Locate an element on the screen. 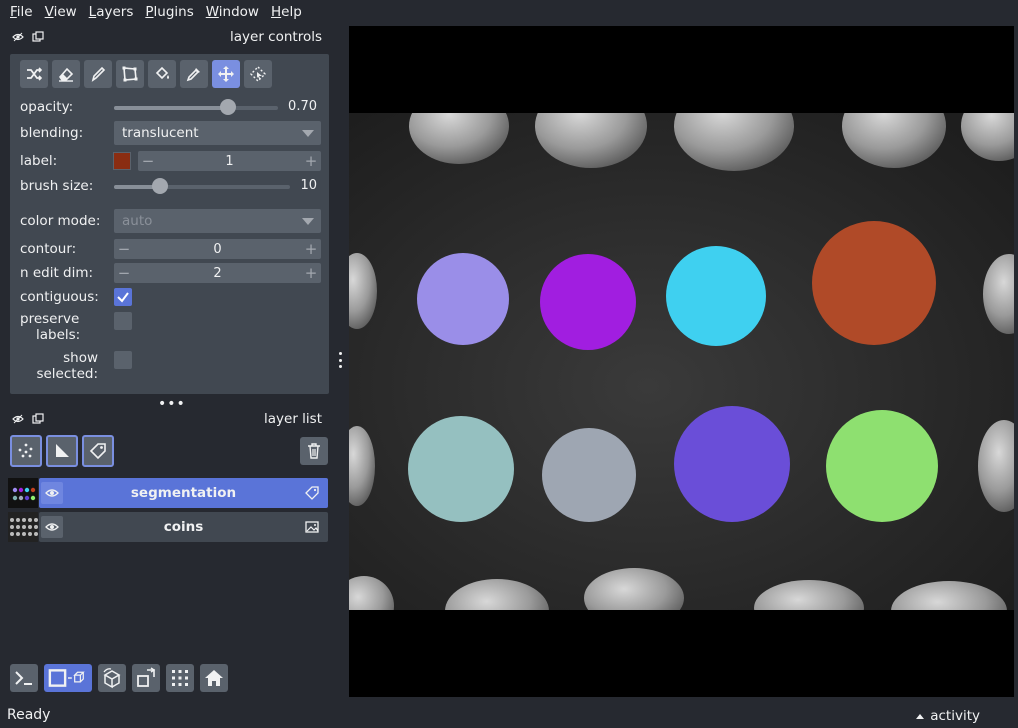 The width and height of the screenshot is (1018, 728). dock-splitter-handle is located at coordinates (340, 360).